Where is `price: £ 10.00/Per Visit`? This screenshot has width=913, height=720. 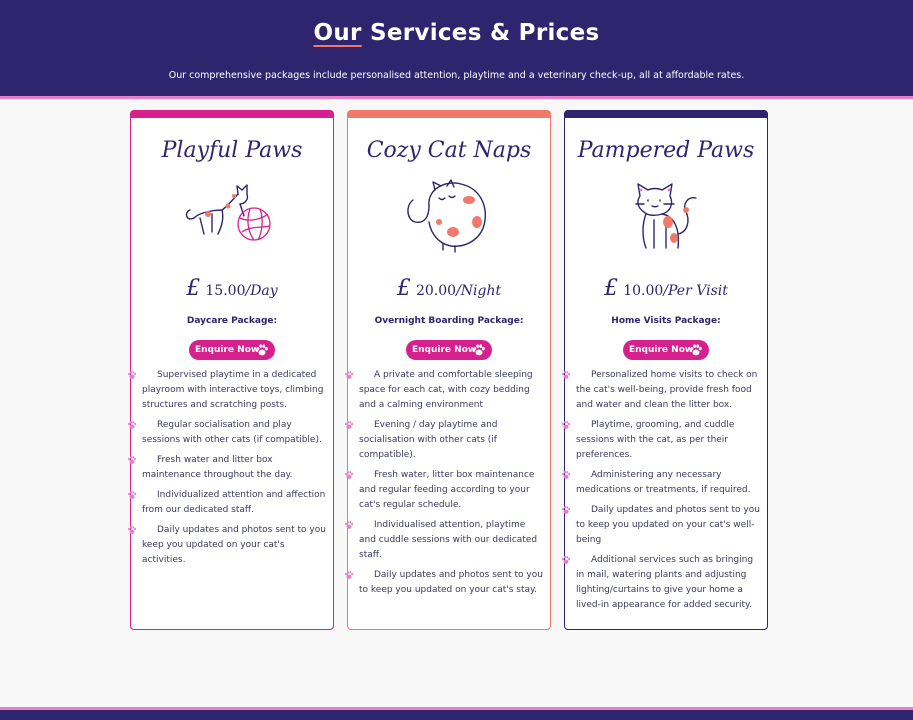
price: £ 10.00/Per Visit is located at coordinates (666, 288).